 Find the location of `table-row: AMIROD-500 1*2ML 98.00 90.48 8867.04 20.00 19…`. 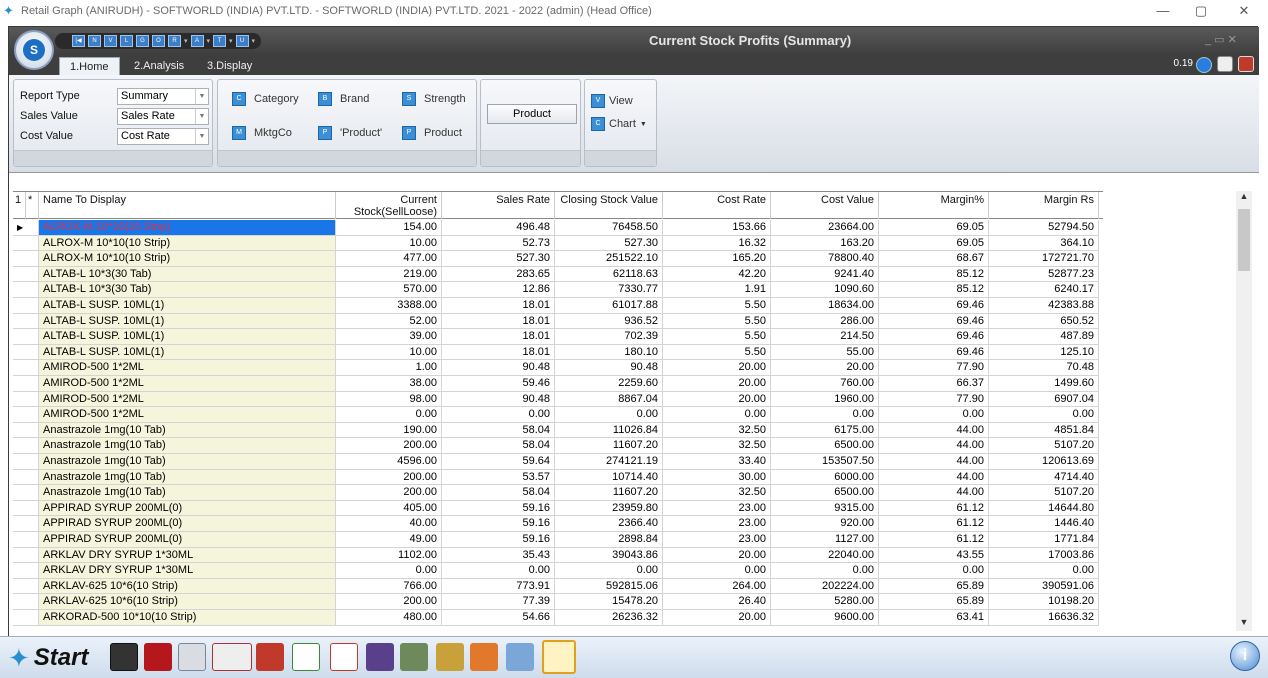

table-row: AMIROD-500 1*2ML 98.00 90.48 8867.04 20.00 19… is located at coordinates (558, 399).